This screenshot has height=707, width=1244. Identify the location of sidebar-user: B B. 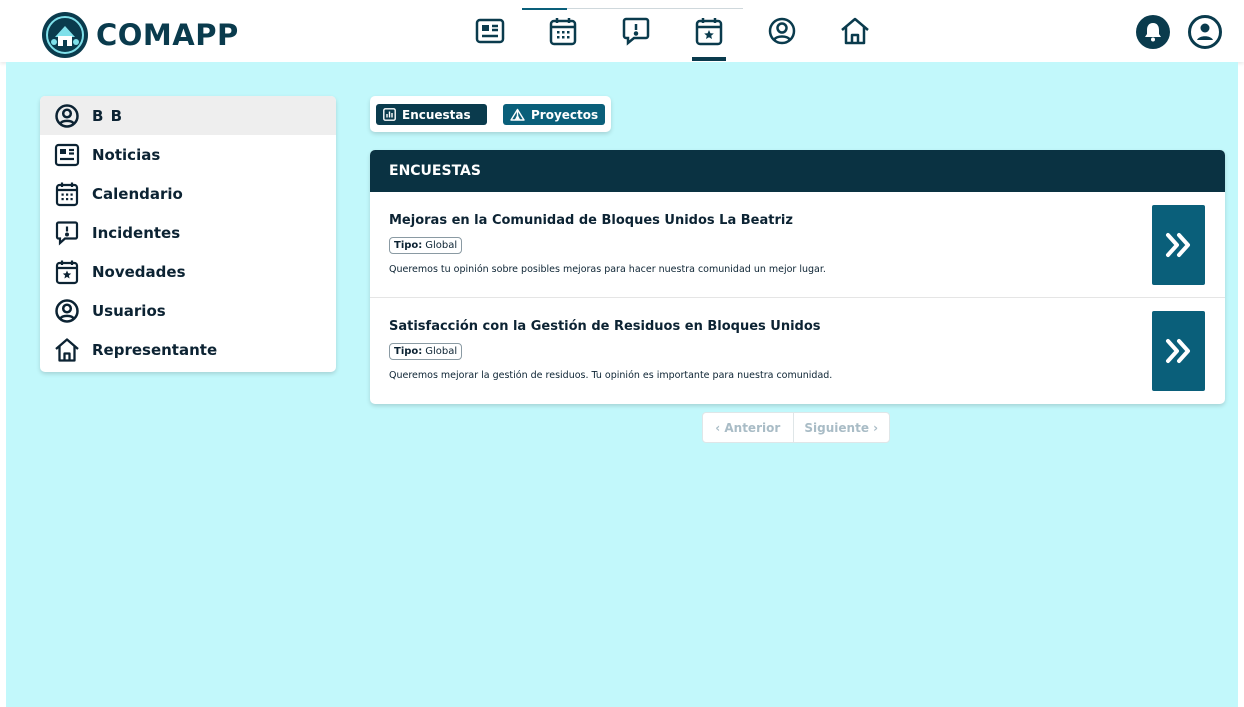
(188, 115).